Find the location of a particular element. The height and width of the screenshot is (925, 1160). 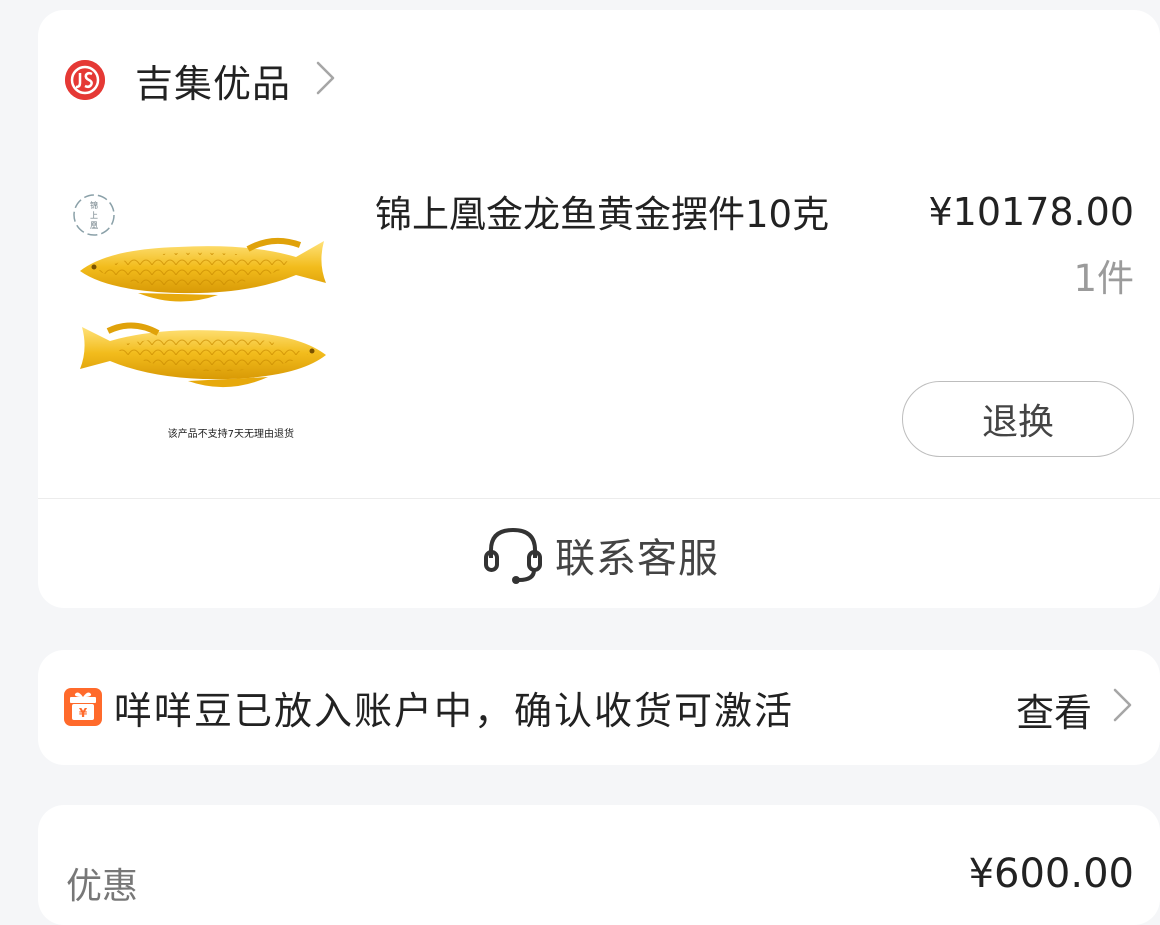

contact-service-label: 联系客服 is located at coordinates (637, 559).